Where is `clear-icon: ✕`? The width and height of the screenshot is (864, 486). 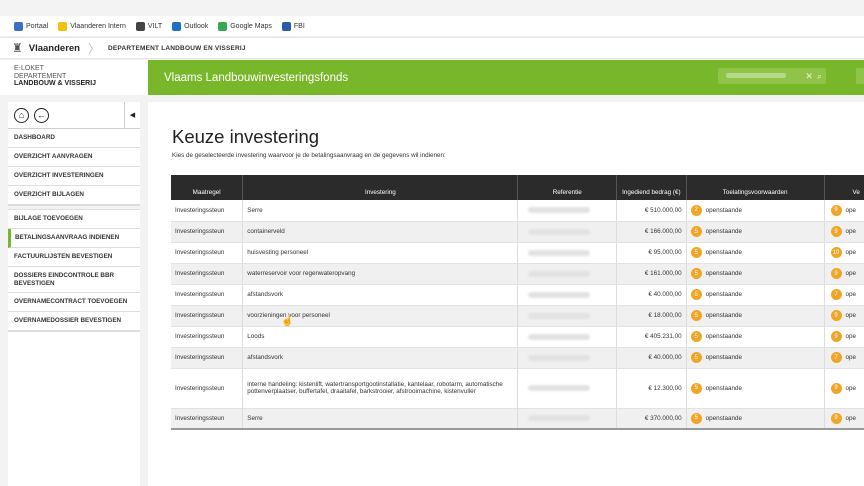 clear-icon: ✕ is located at coordinates (809, 76).